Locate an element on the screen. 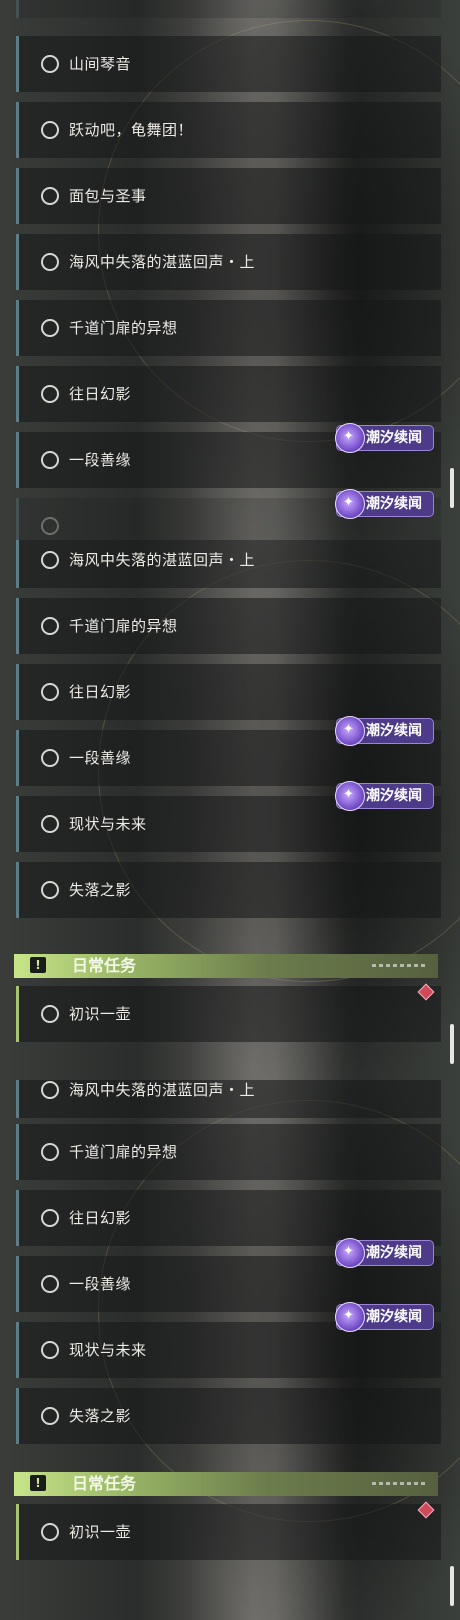 The image size is (460, 1620). quest-item: 山间琴音 is located at coordinates (228, 64).